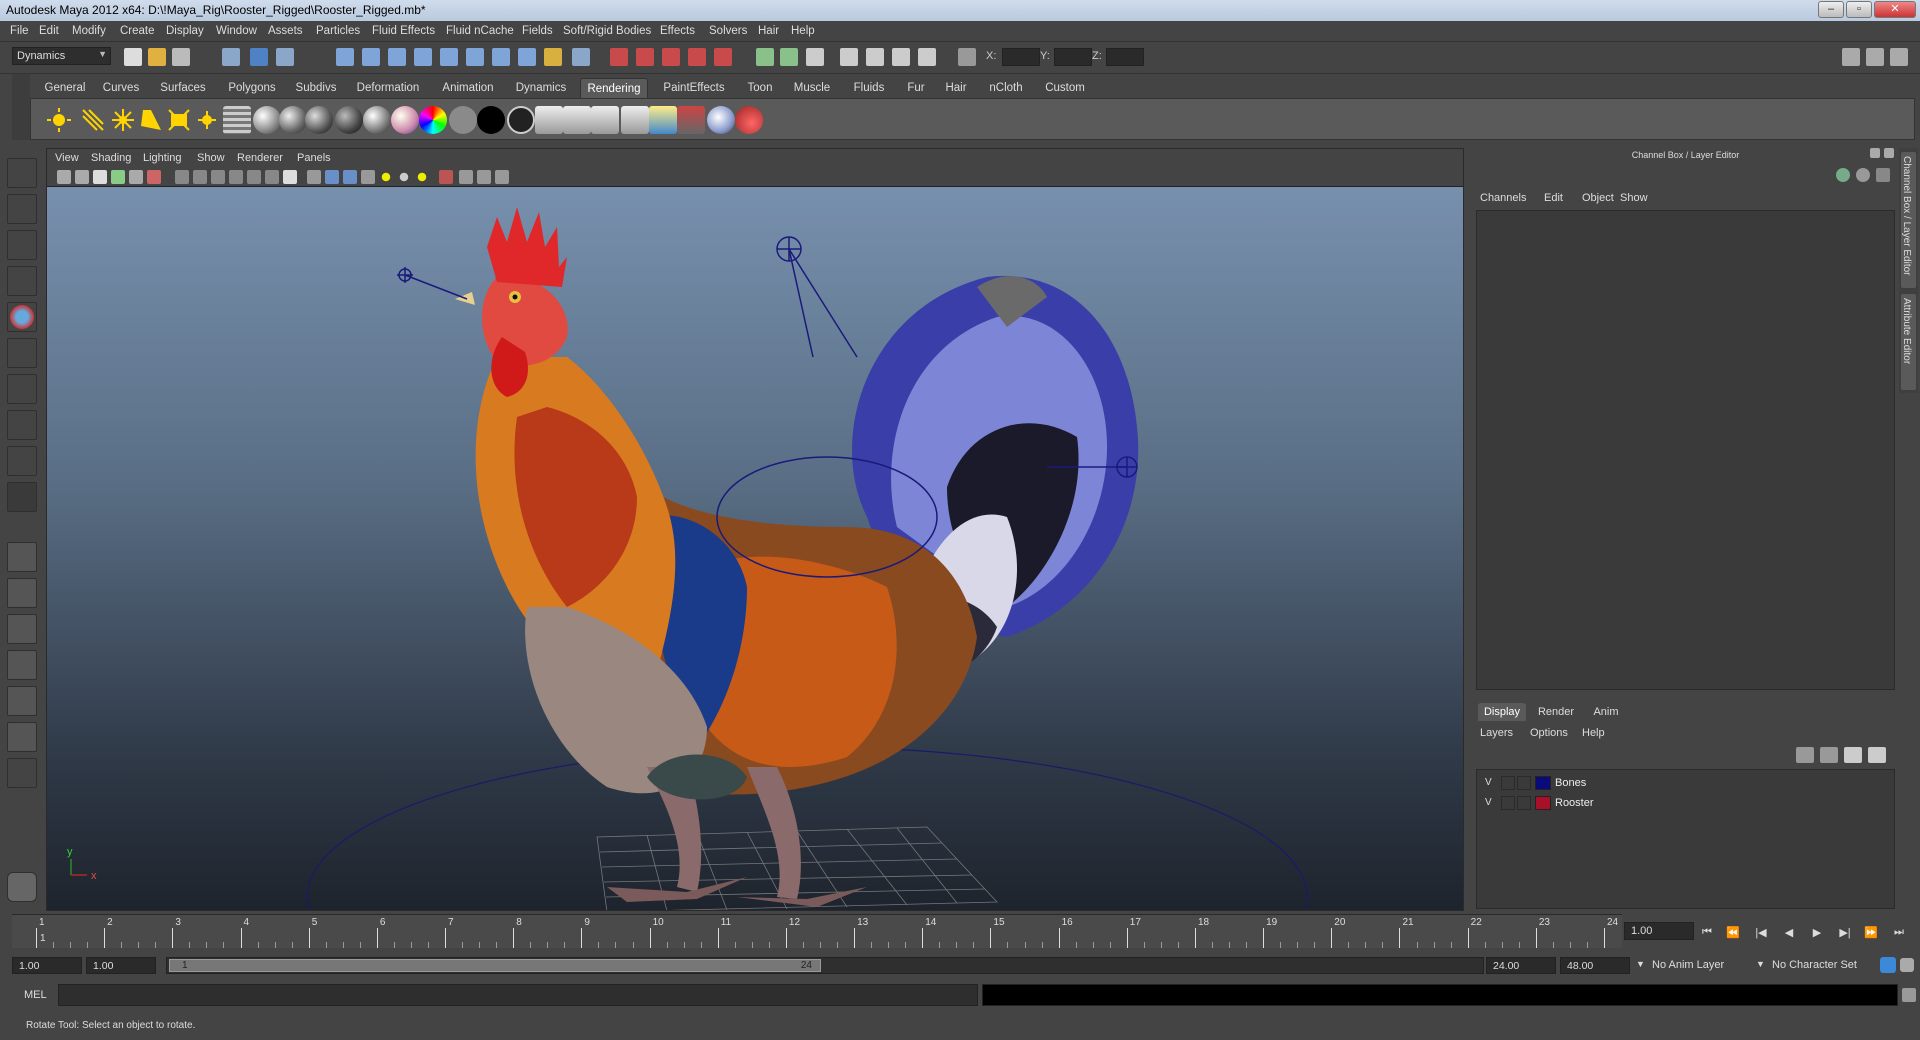 This screenshot has height=1040, width=1920. Describe the element at coordinates (956, 88) in the screenshot. I see `tab-hair: Hair` at that location.